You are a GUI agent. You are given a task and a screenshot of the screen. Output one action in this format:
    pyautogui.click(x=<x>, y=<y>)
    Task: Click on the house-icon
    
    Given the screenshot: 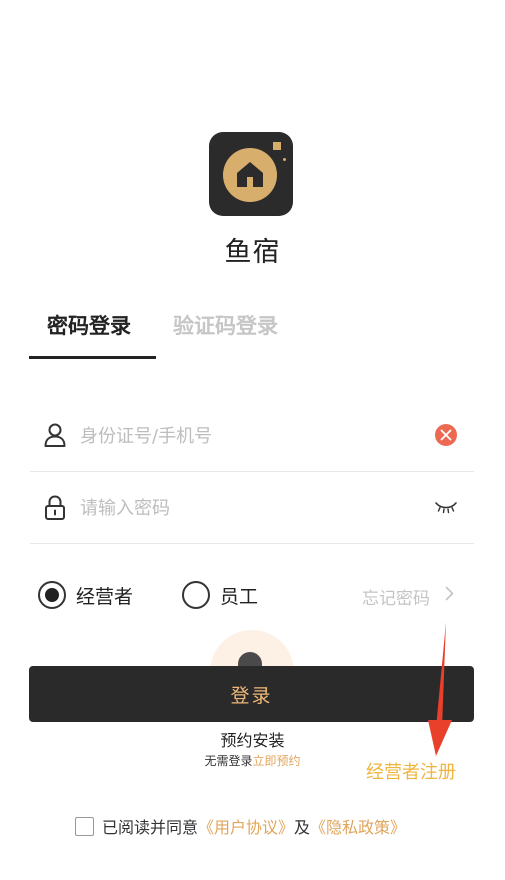 What is the action you would take?
    pyautogui.click(x=250, y=174)
    